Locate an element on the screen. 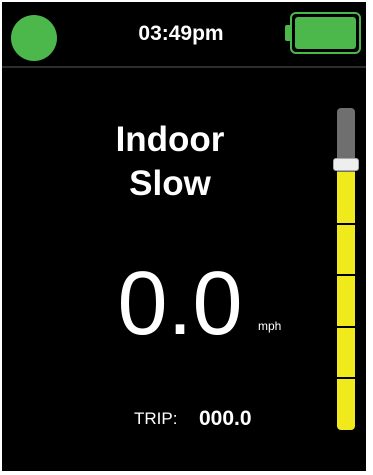 This screenshot has height=475, width=373. clock: 03:49pm is located at coordinates (181, 33).